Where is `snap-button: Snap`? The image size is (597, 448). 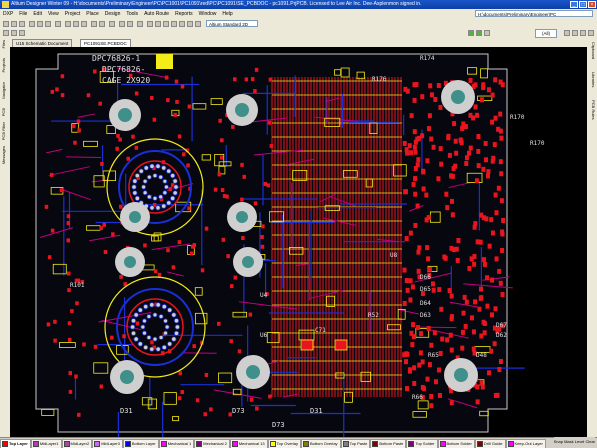 snap-button: Snap is located at coordinates (558, 441).